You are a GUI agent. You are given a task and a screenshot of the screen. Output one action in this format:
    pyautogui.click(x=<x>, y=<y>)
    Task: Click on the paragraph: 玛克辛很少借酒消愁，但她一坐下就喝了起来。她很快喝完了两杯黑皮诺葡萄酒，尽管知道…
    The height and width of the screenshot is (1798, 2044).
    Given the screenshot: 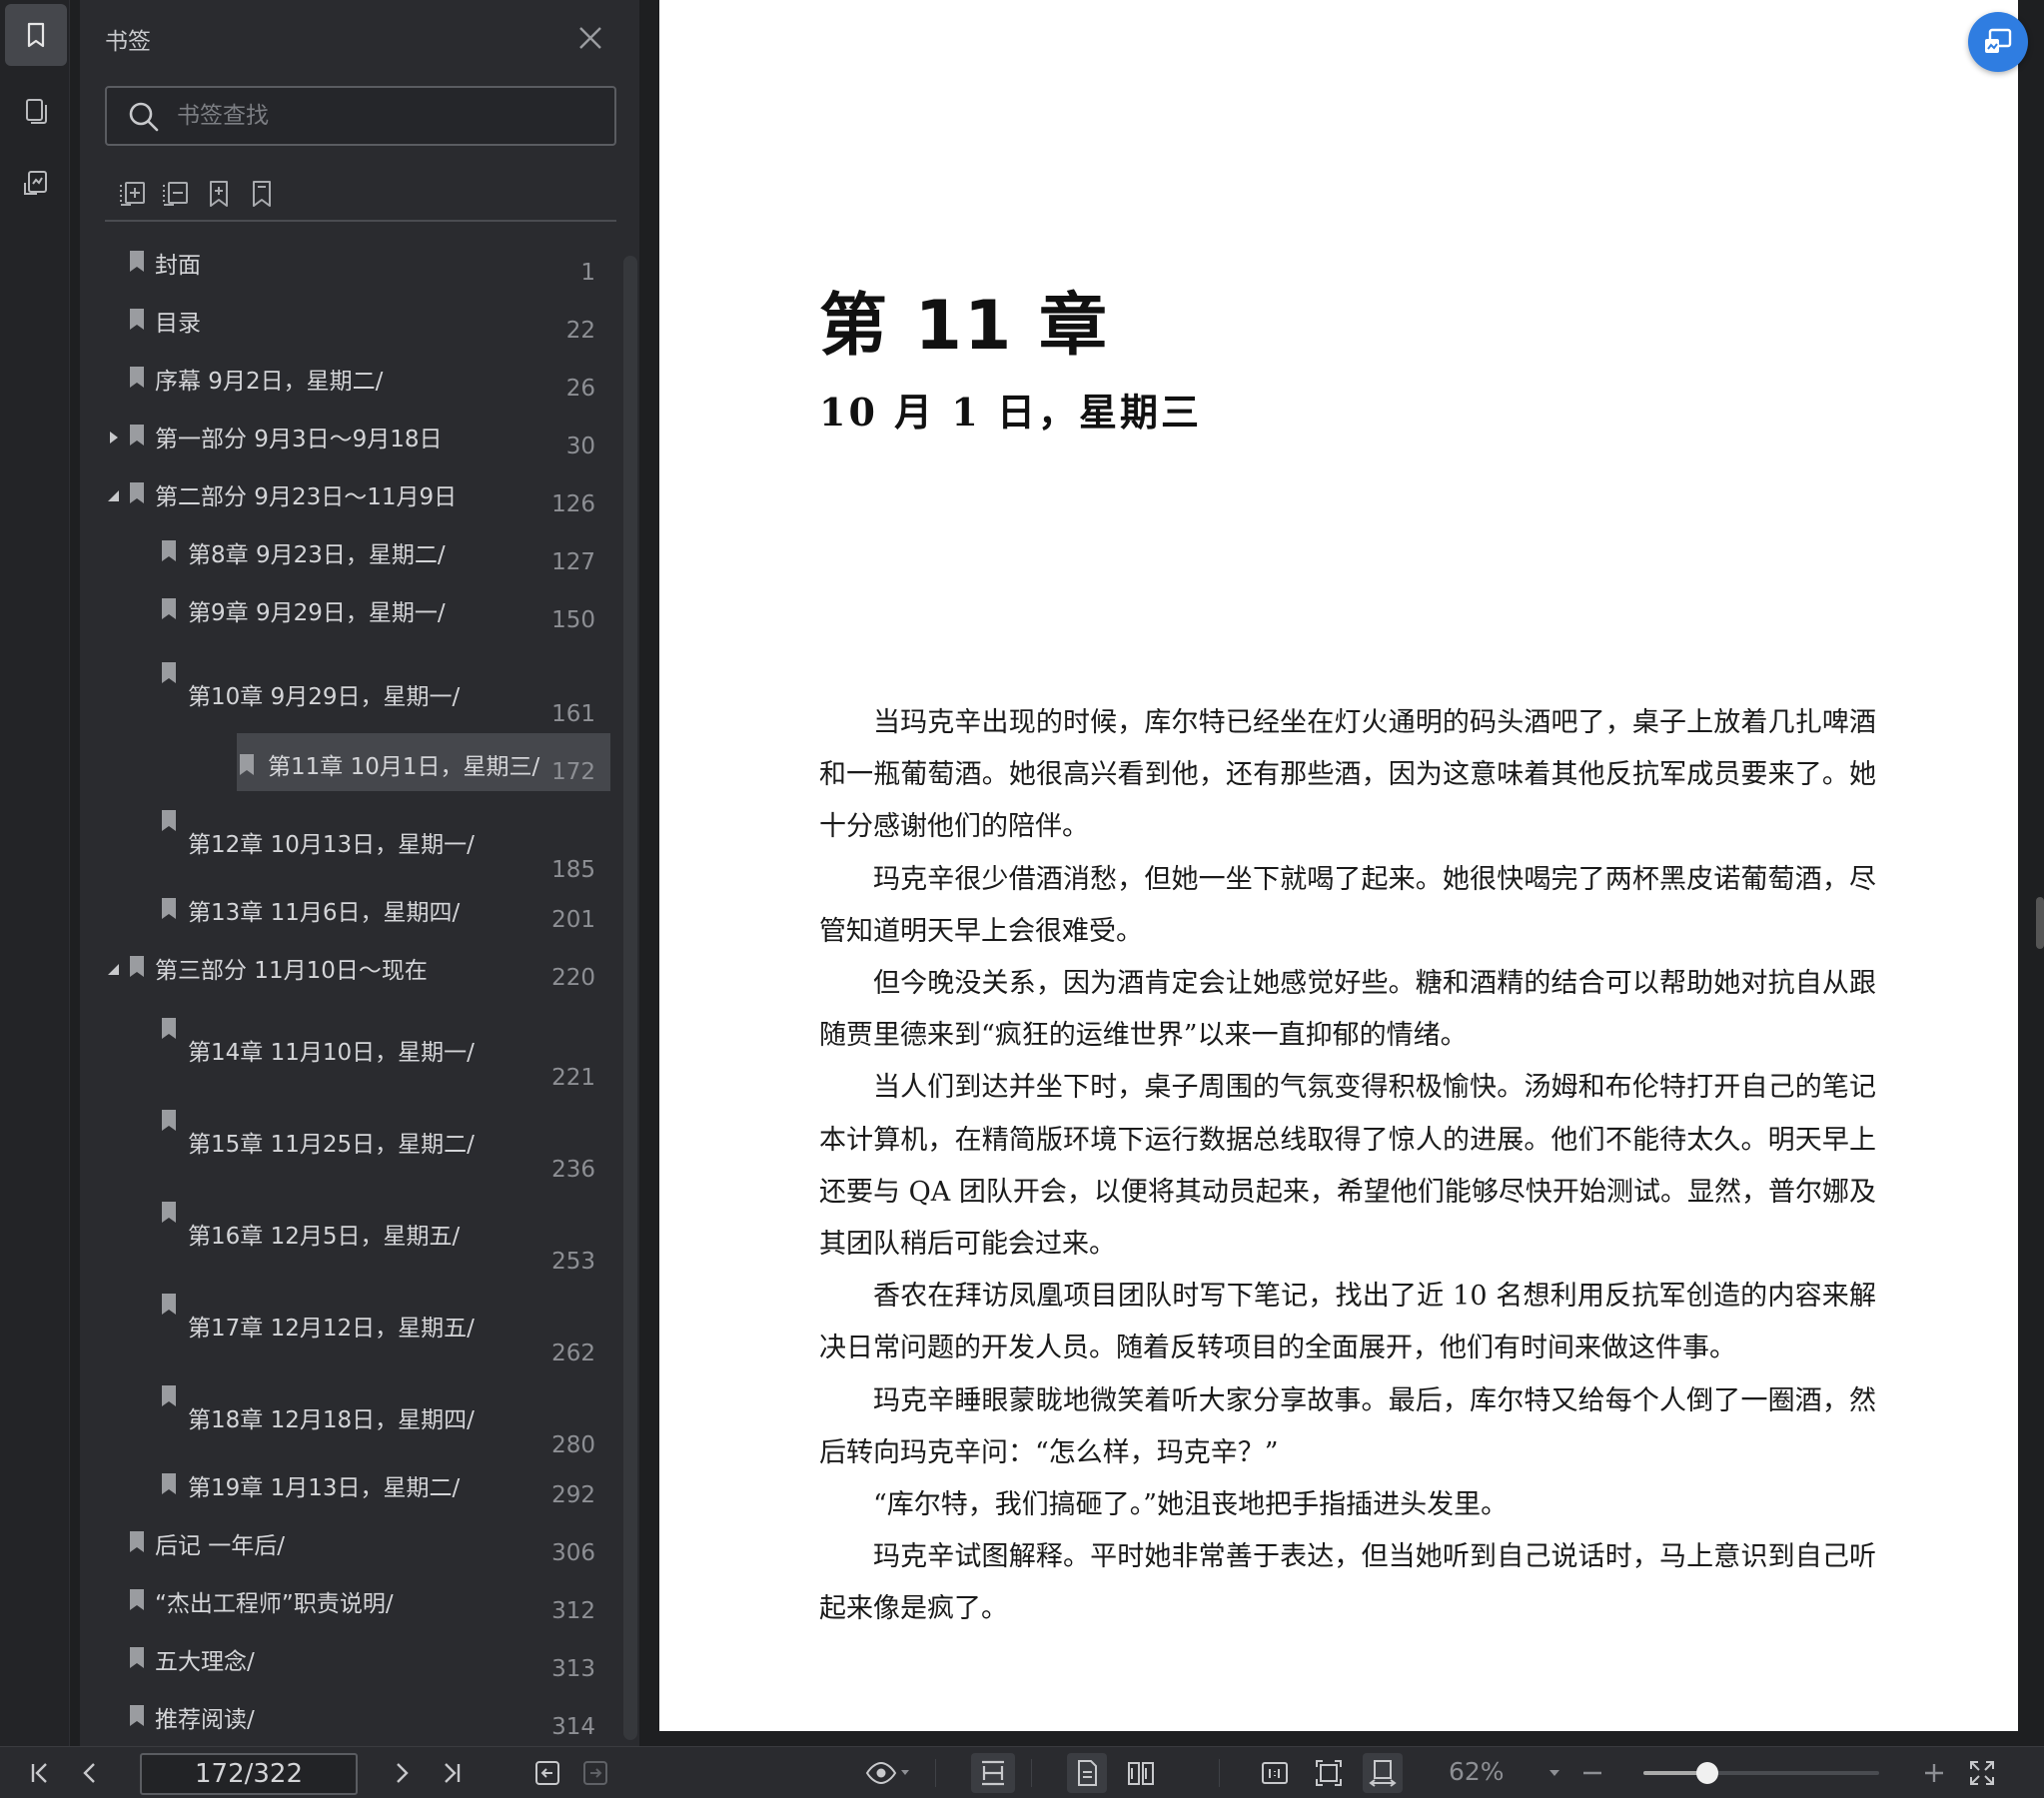 What is the action you would take?
    pyautogui.click(x=1347, y=905)
    